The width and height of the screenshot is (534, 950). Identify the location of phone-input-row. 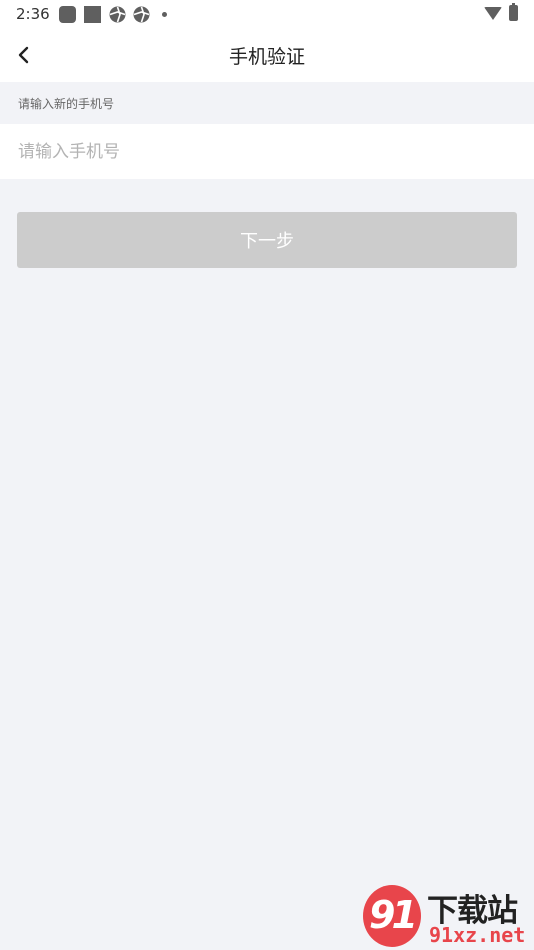
(267, 151).